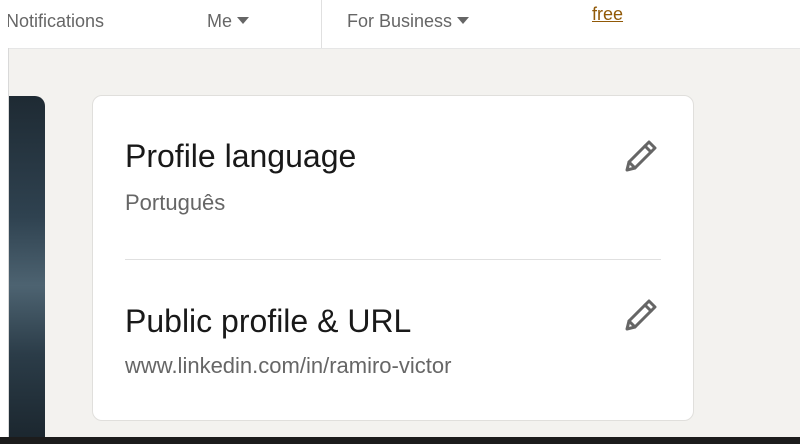 The width and height of the screenshot is (800, 444). I want to click on public-profile-url: www.linkedin.com/in/ramiro-victor, so click(288, 365).